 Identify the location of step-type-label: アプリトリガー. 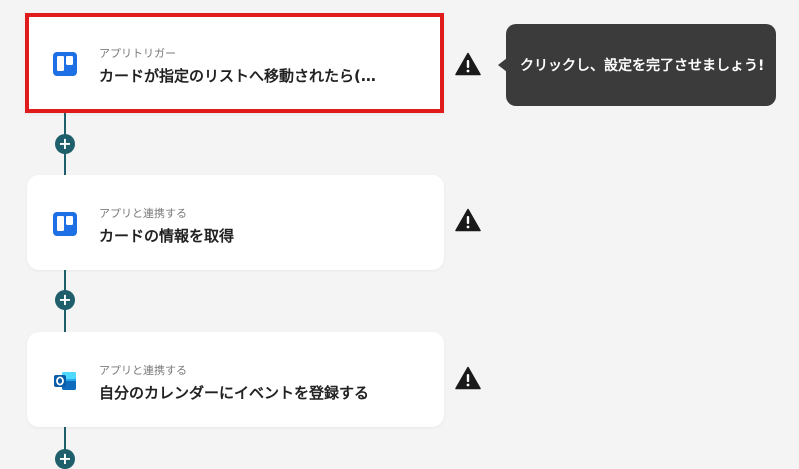
(137, 53).